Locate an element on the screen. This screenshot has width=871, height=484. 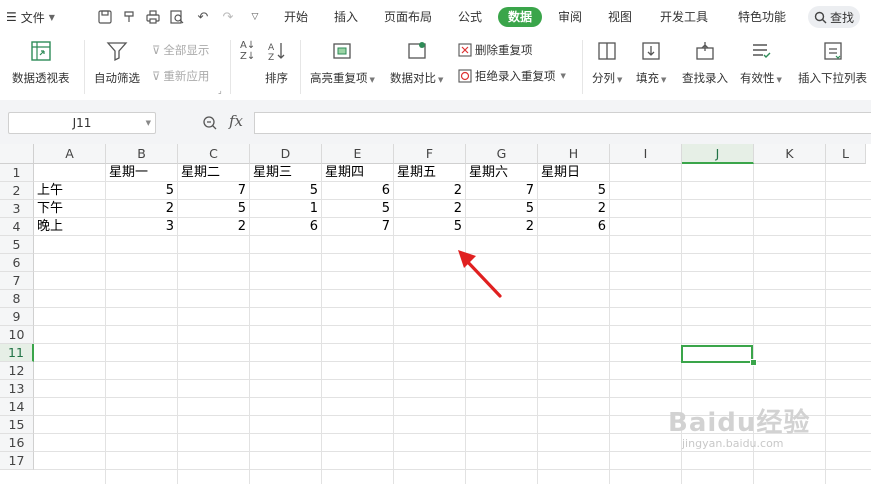
column-header-j: J is located at coordinates (718, 154).